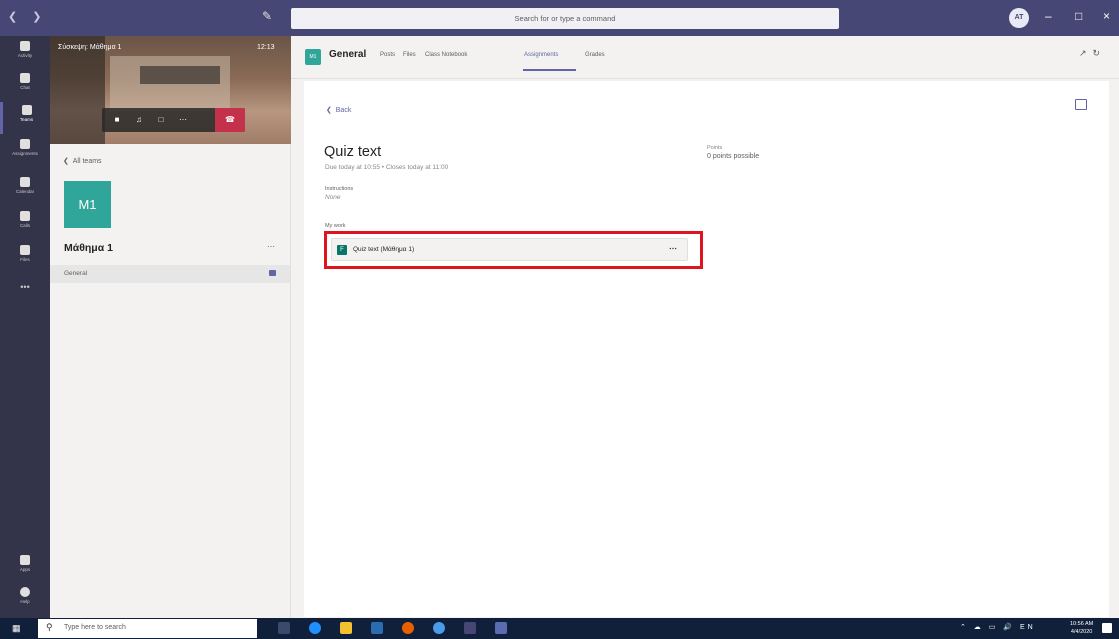 The image size is (1119, 639). Describe the element at coordinates (284, 628) in the screenshot. I see `task-view-icon` at that location.